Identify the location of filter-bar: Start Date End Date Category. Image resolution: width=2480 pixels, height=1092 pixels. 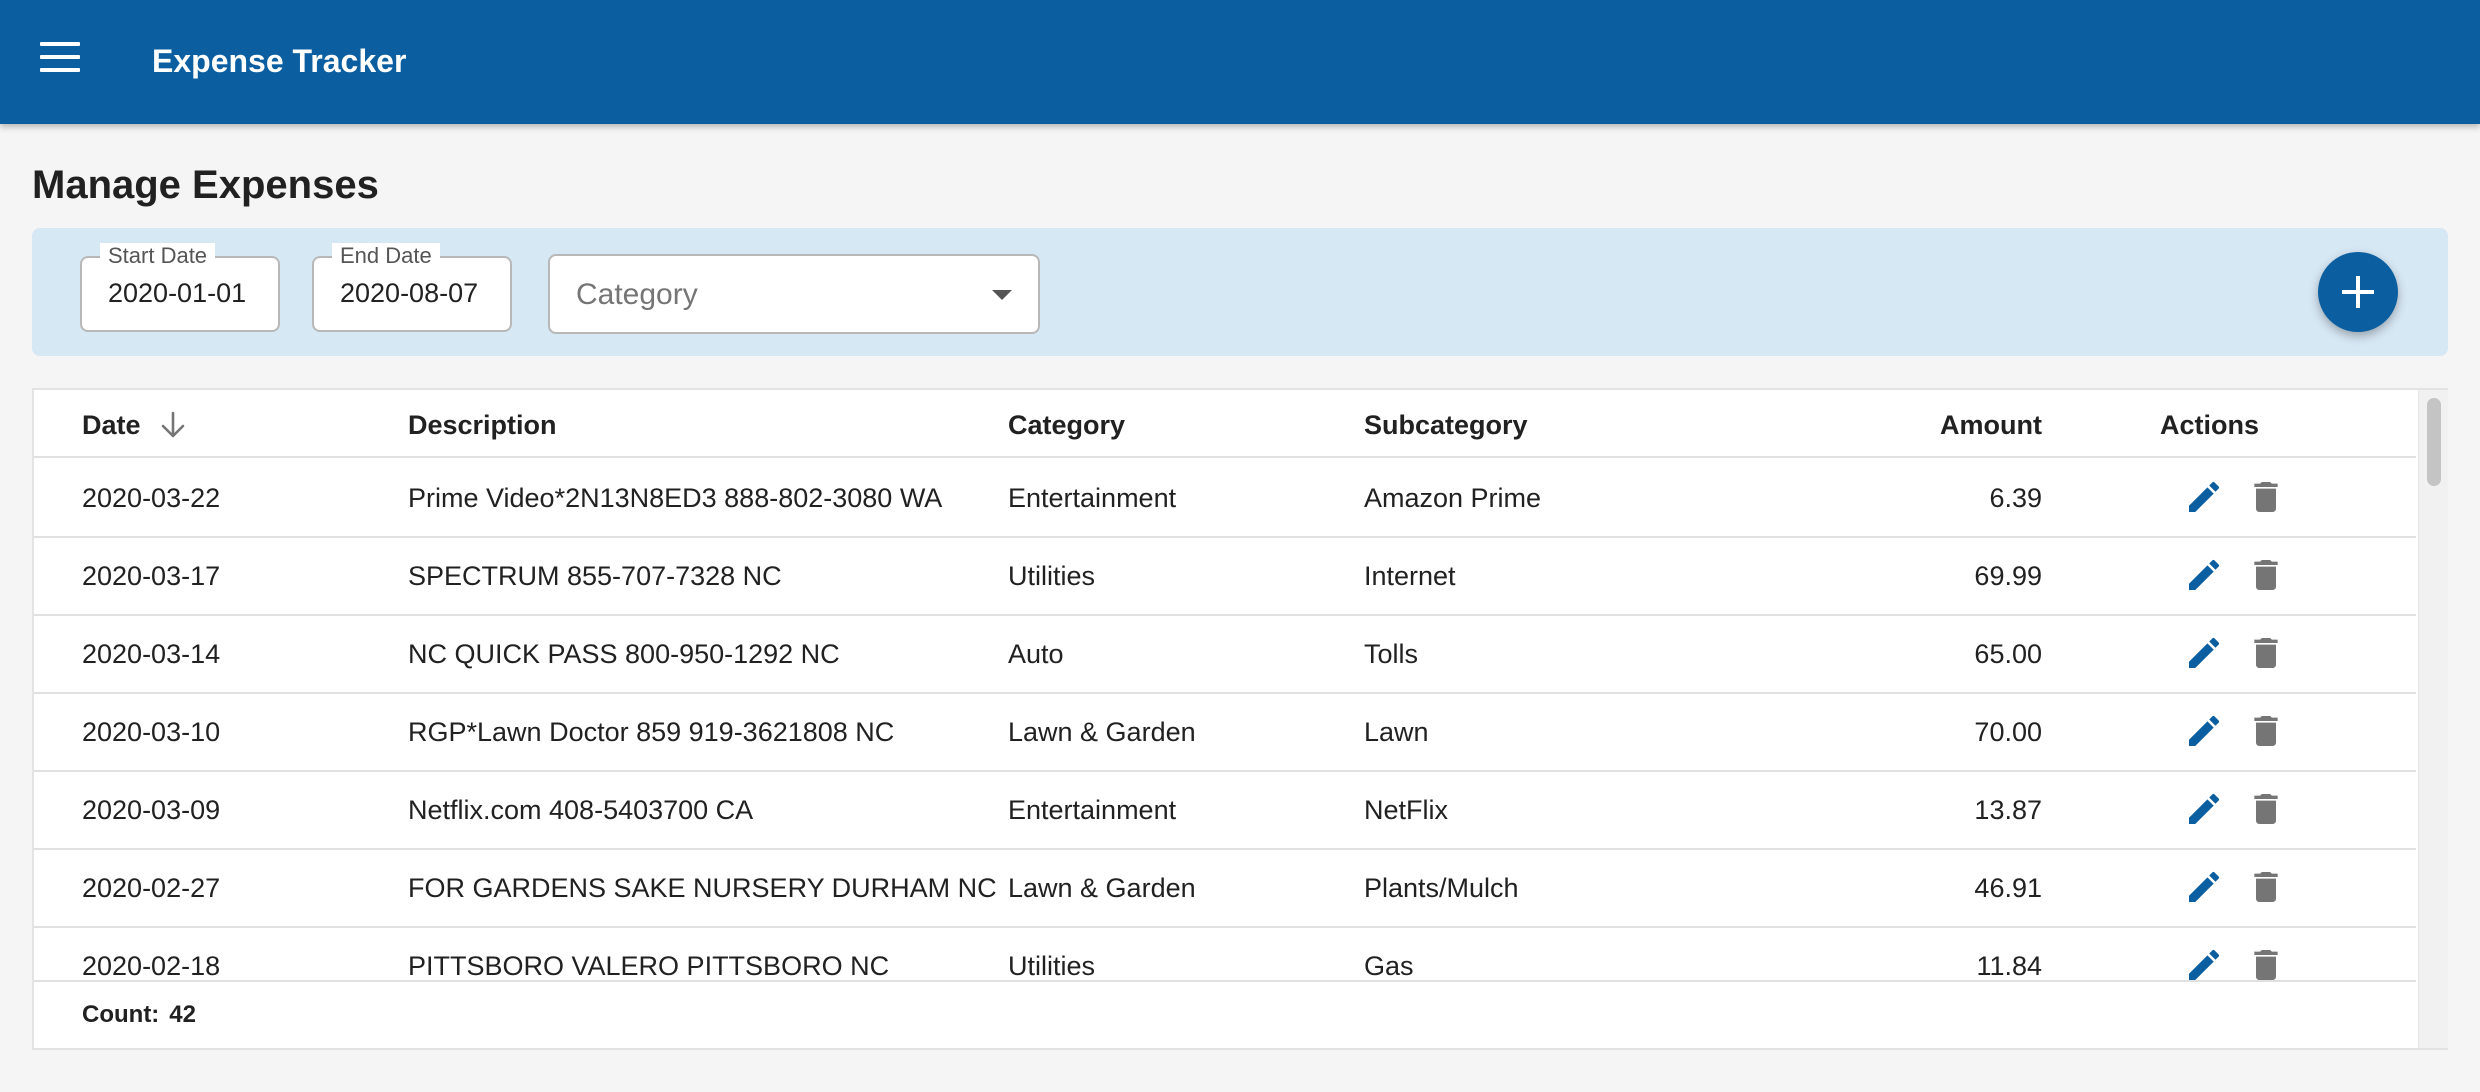
(1240, 292).